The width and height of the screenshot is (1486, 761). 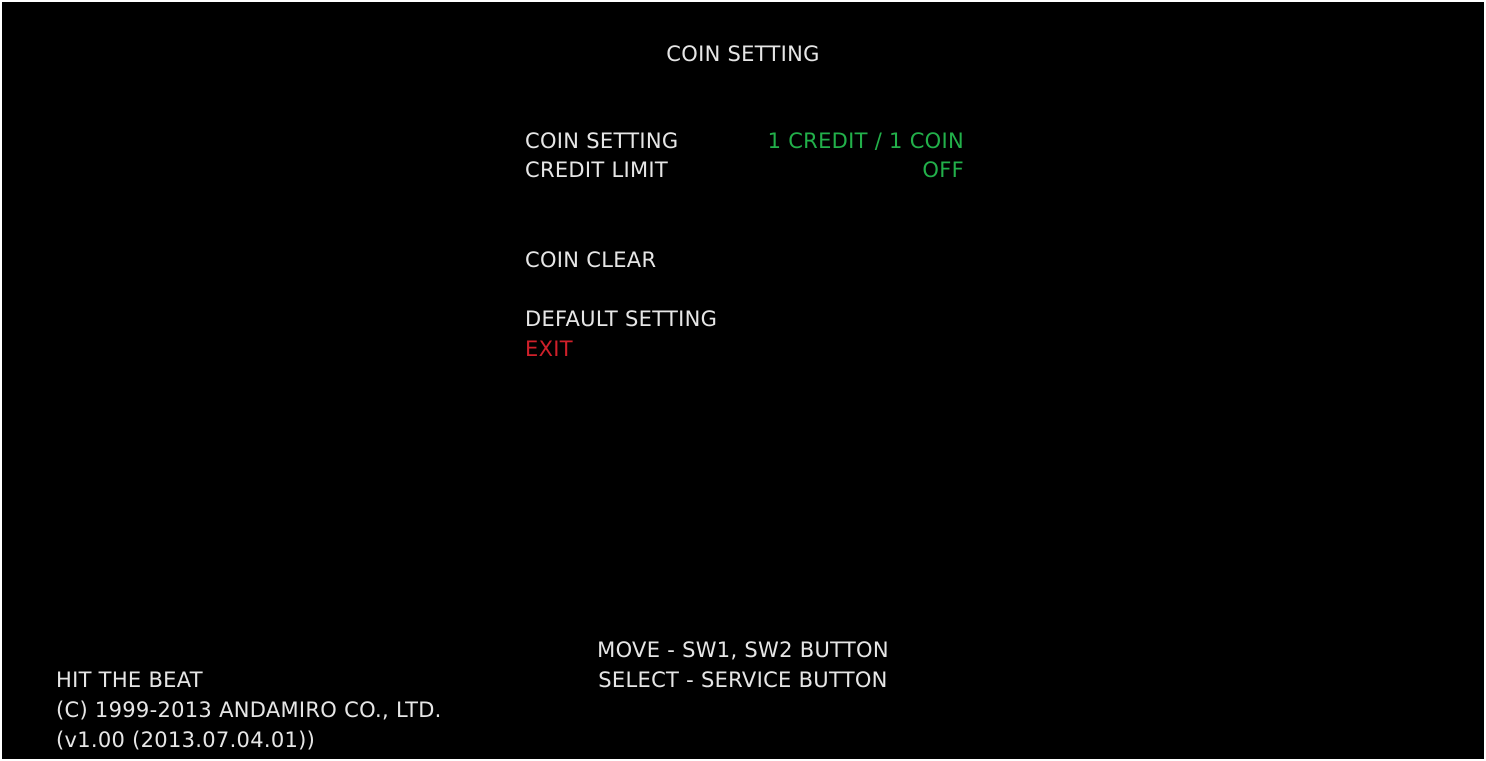 What do you see at coordinates (743, 680) in the screenshot?
I see `help-select: SELECT - SERVICE BUTTON` at bounding box center [743, 680].